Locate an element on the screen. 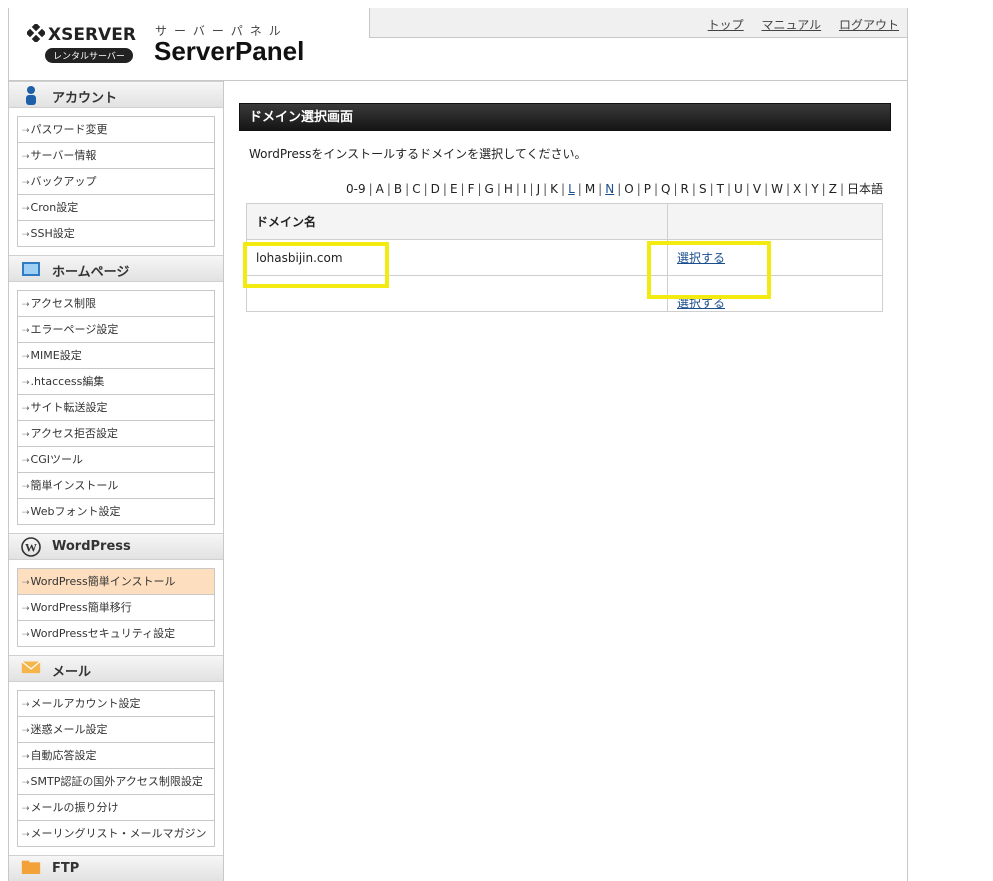  sidebar-item: ⇢迷惑メール設定 is located at coordinates (116, 730).